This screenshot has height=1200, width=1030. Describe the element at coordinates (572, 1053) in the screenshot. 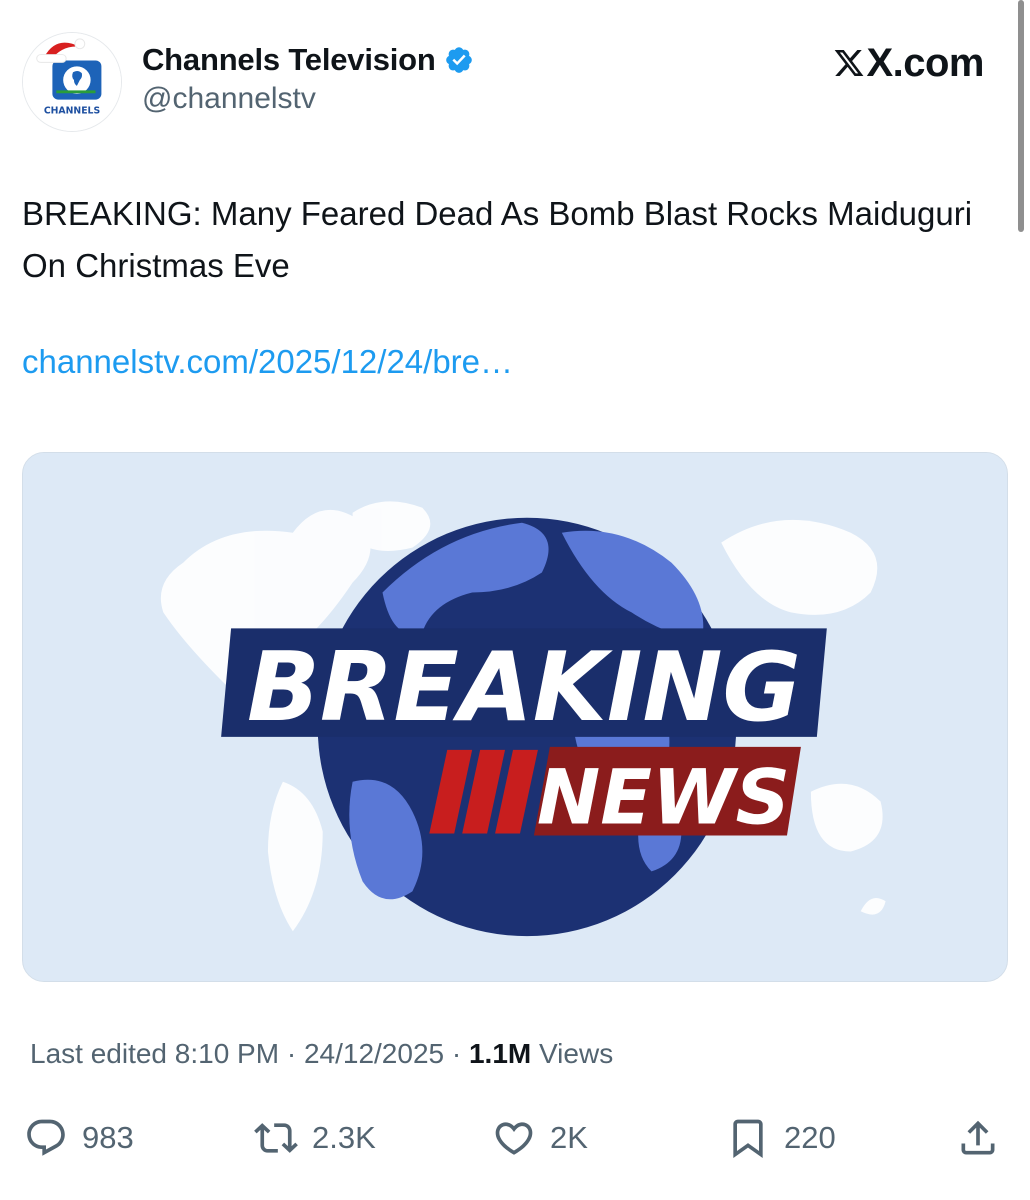

I see `views-label: Views` at that location.